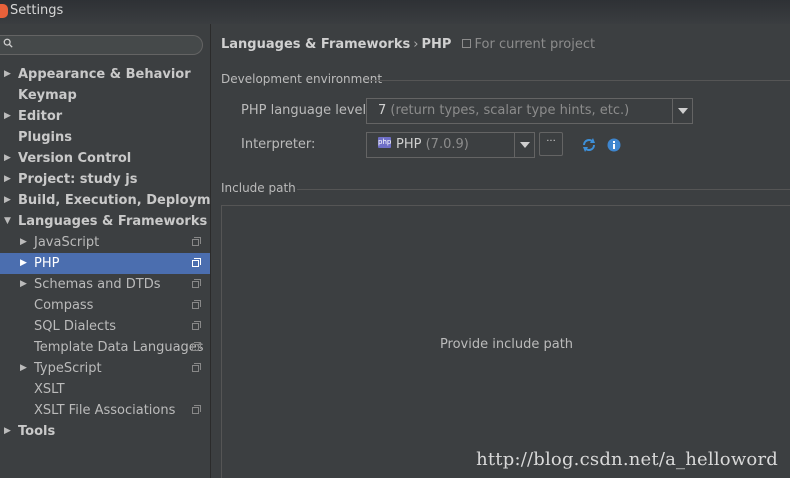 The image size is (790, 478). Describe the element at coordinates (105, 263) in the screenshot. I see `tree-item: ▶ PHP` at that location.